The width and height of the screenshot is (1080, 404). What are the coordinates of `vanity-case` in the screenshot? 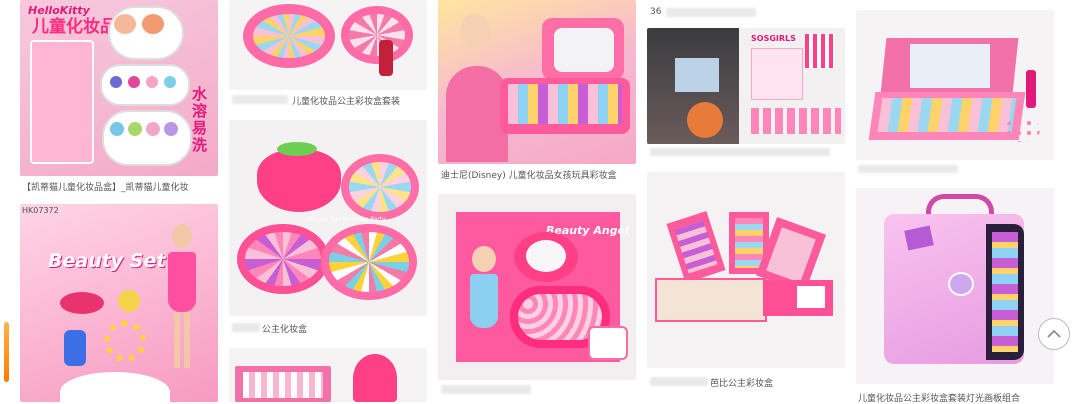 It's located at (565, 76).